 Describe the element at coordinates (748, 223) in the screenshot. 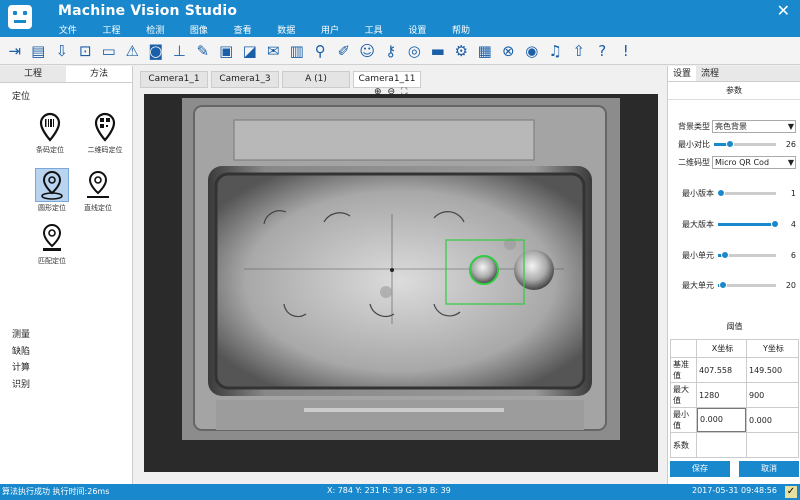

I see `max-version-slider` at that location.